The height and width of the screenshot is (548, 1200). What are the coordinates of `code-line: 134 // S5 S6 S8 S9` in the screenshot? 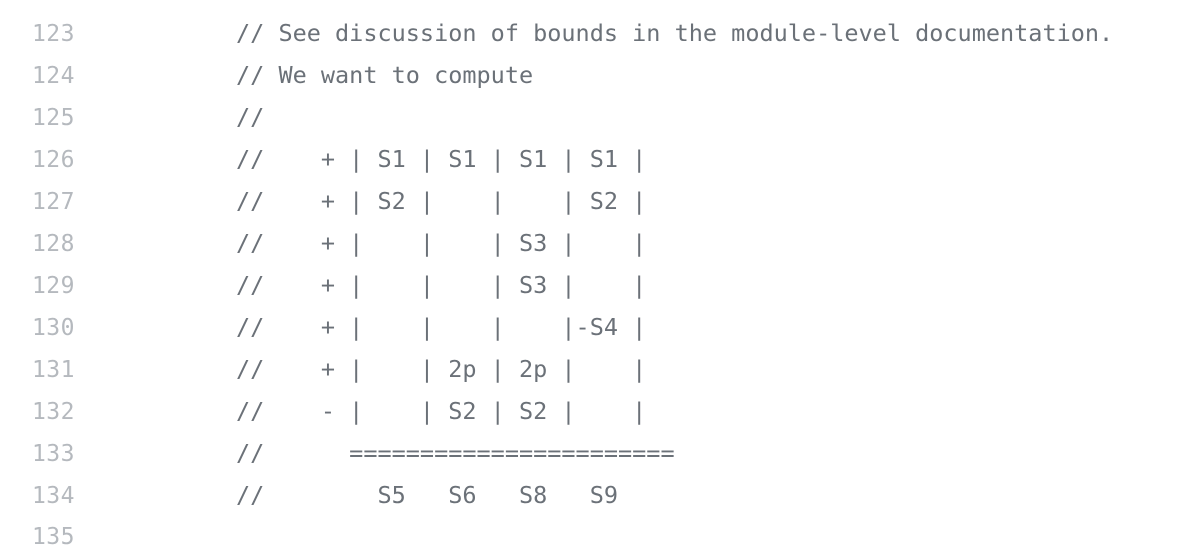 It's located at (600, 495).